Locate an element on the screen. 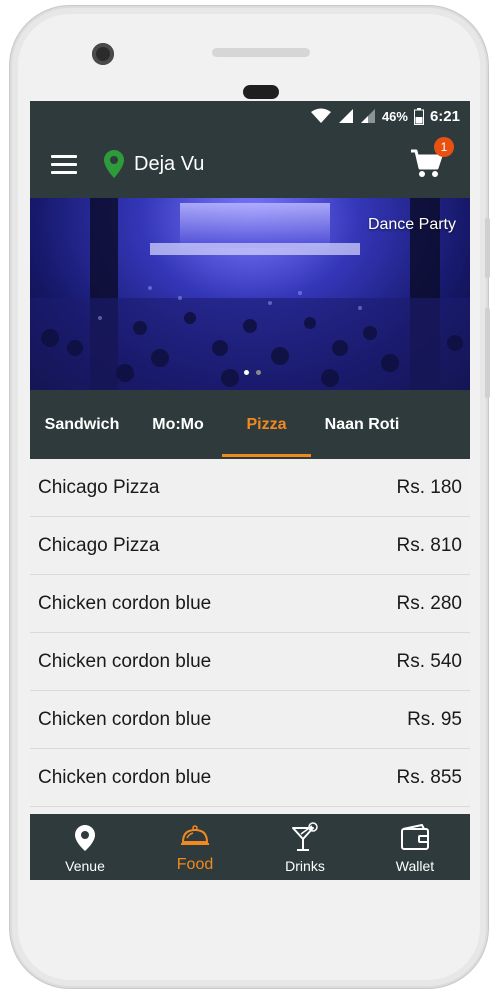  wallet-icon is located at coordinates (415, 837).